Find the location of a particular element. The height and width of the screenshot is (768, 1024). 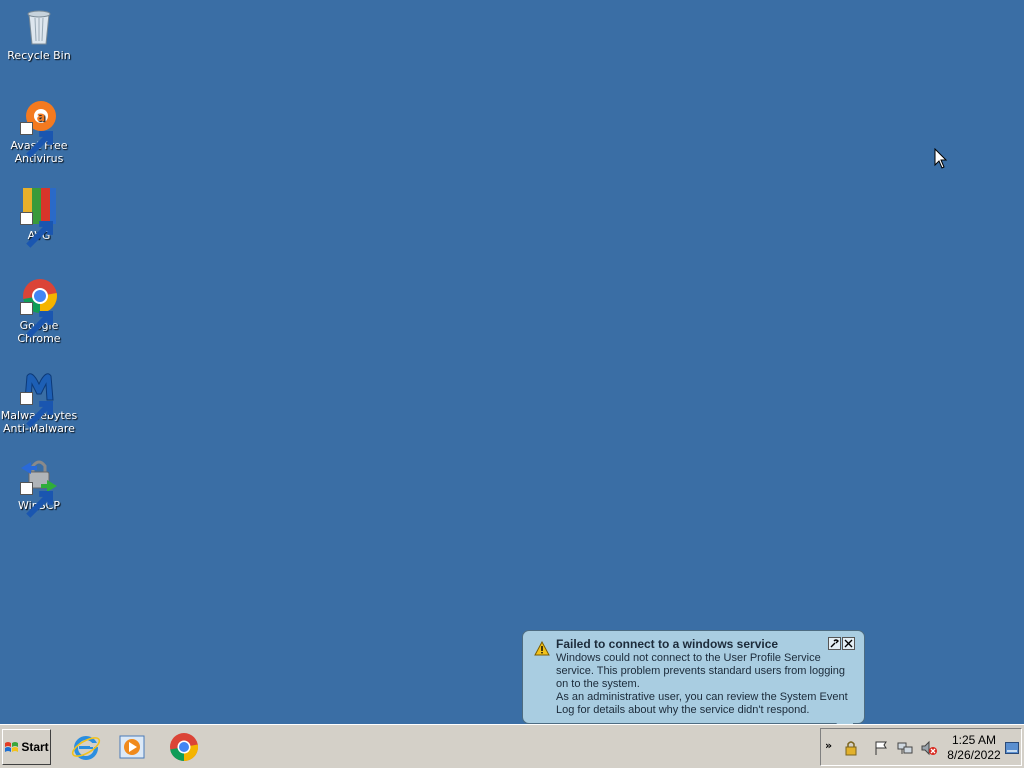

quick-launch-internet-explorer is located at coordinates (86, 747).